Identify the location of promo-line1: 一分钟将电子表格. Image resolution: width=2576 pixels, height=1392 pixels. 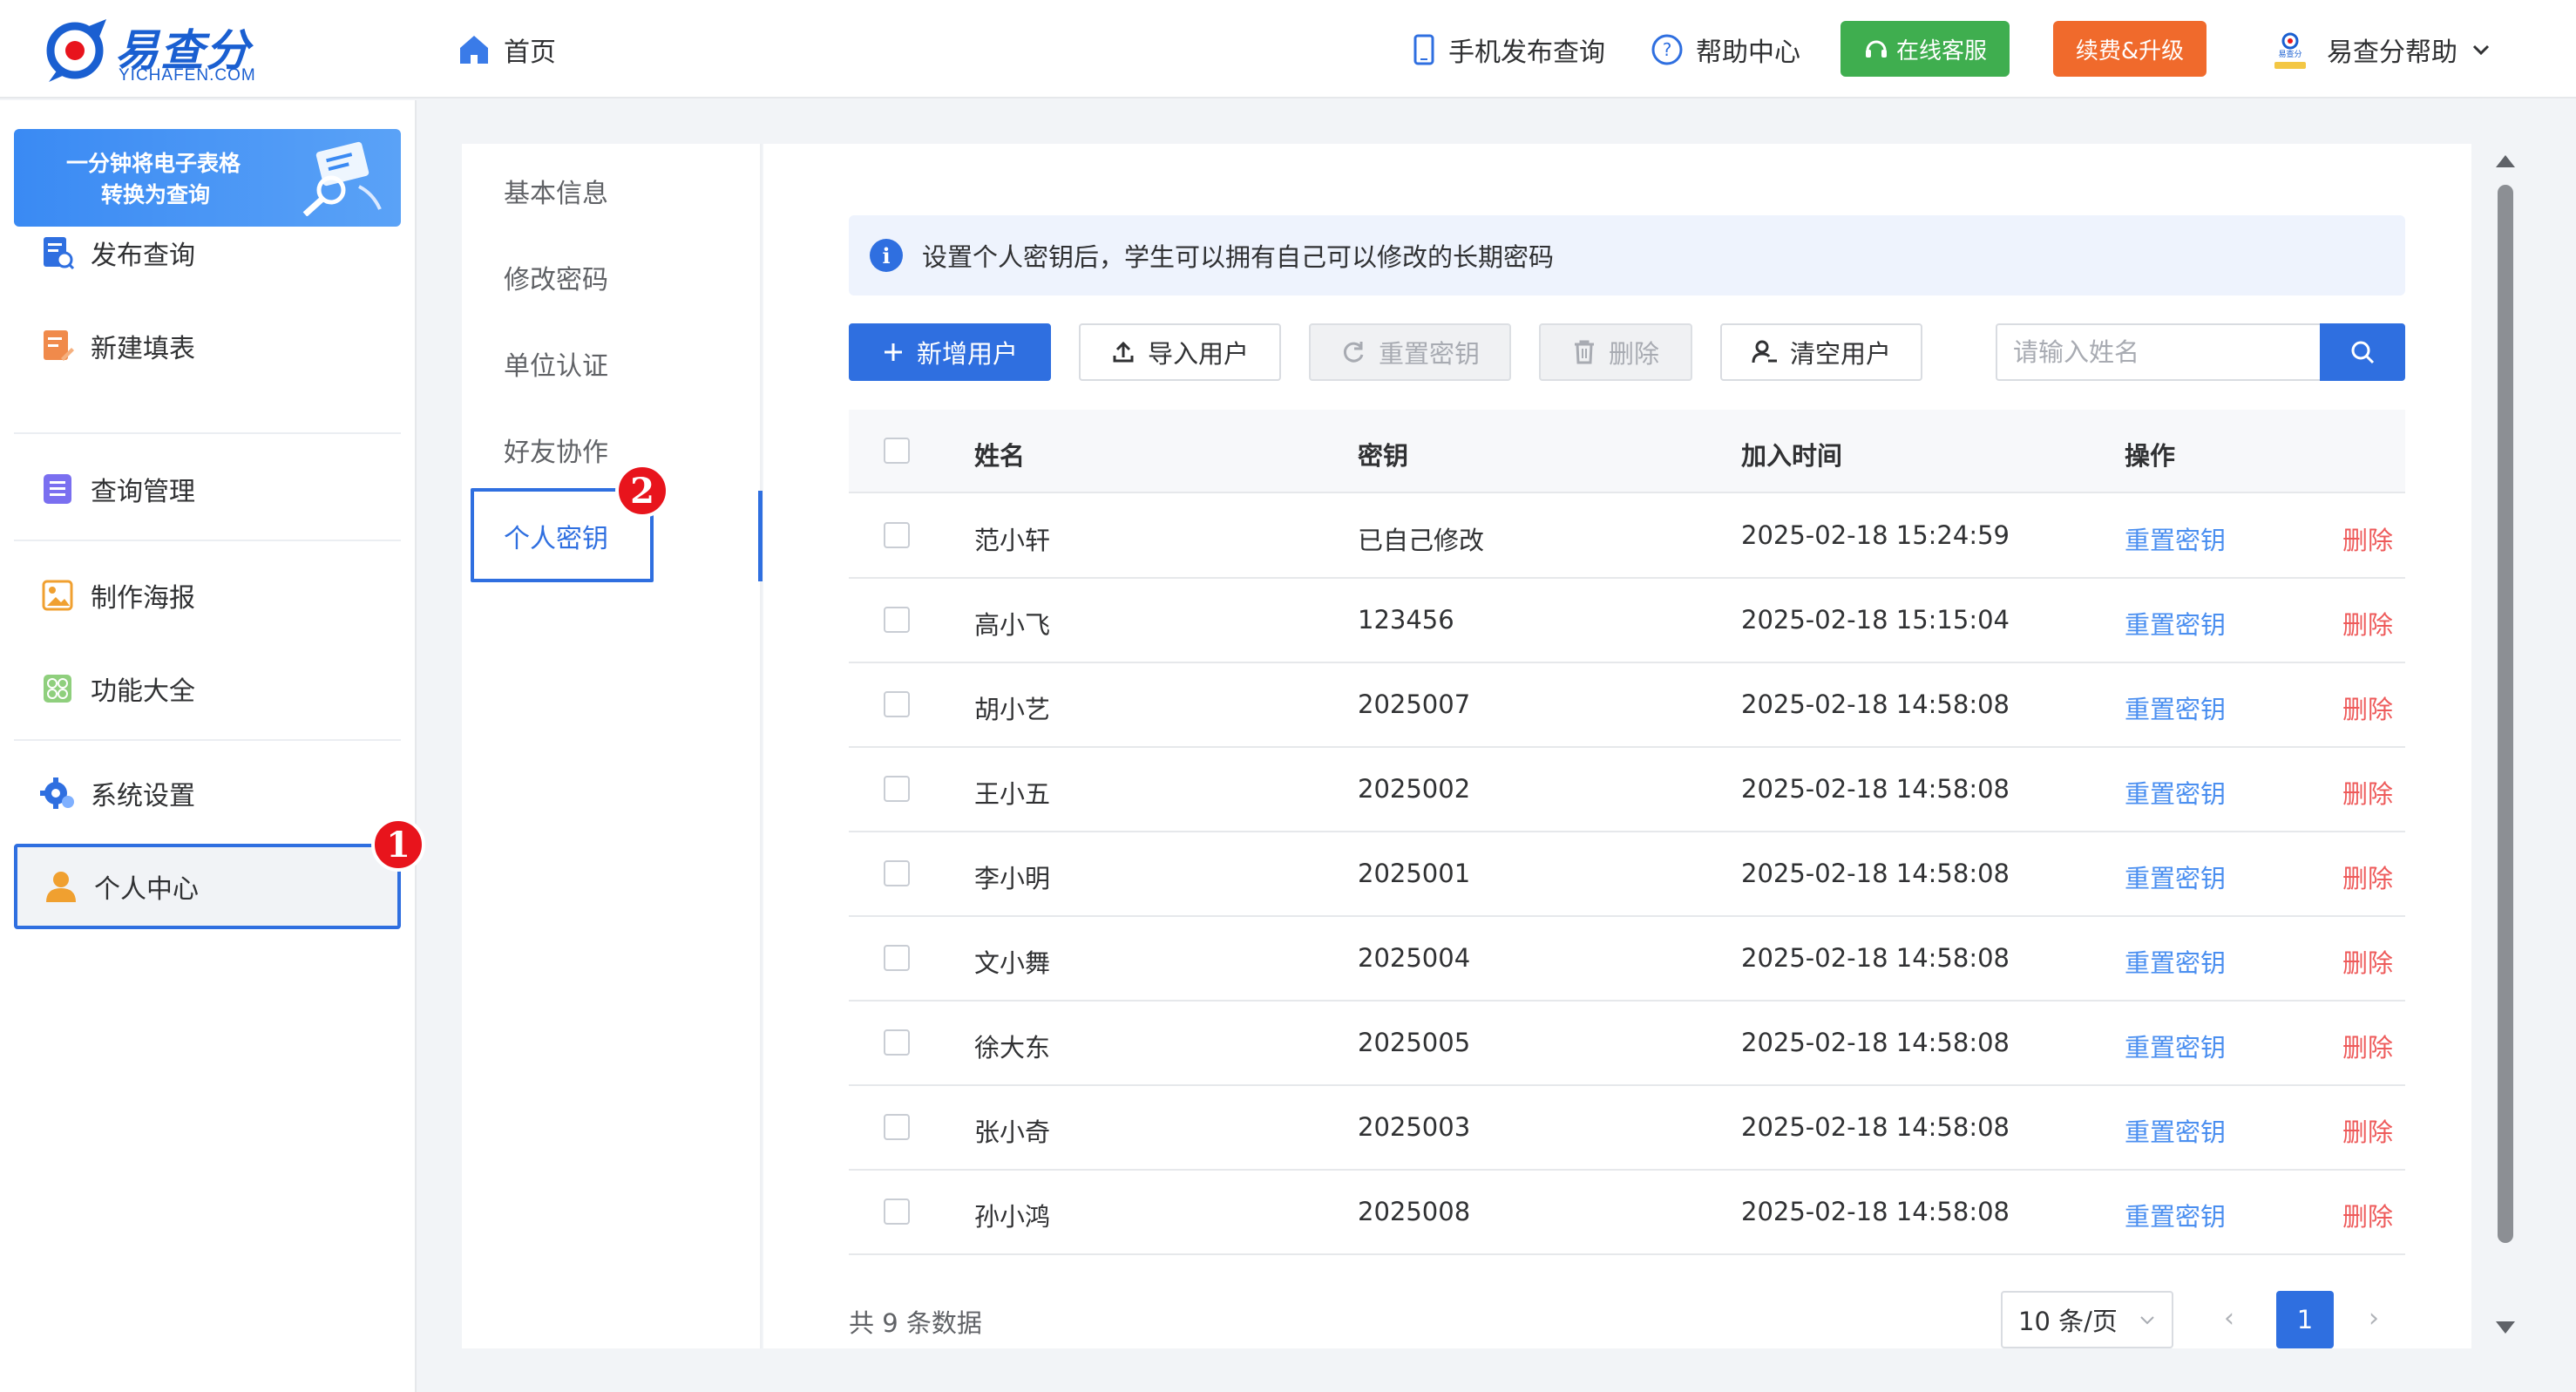
(154, 163).